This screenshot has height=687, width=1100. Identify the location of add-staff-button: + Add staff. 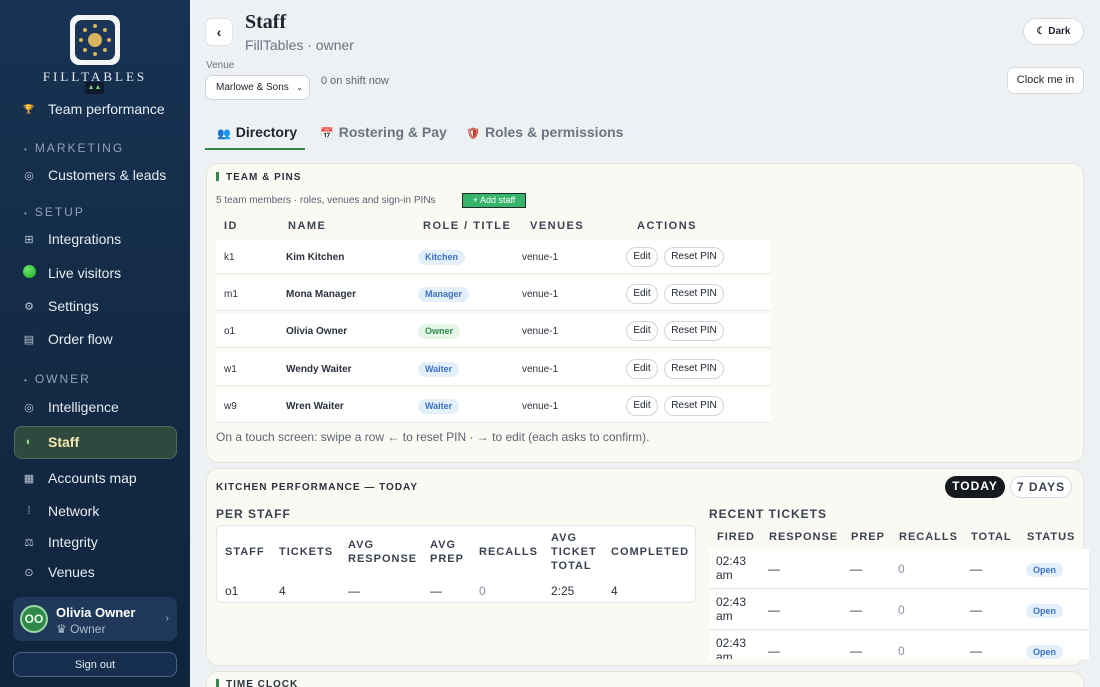
(494, 200).